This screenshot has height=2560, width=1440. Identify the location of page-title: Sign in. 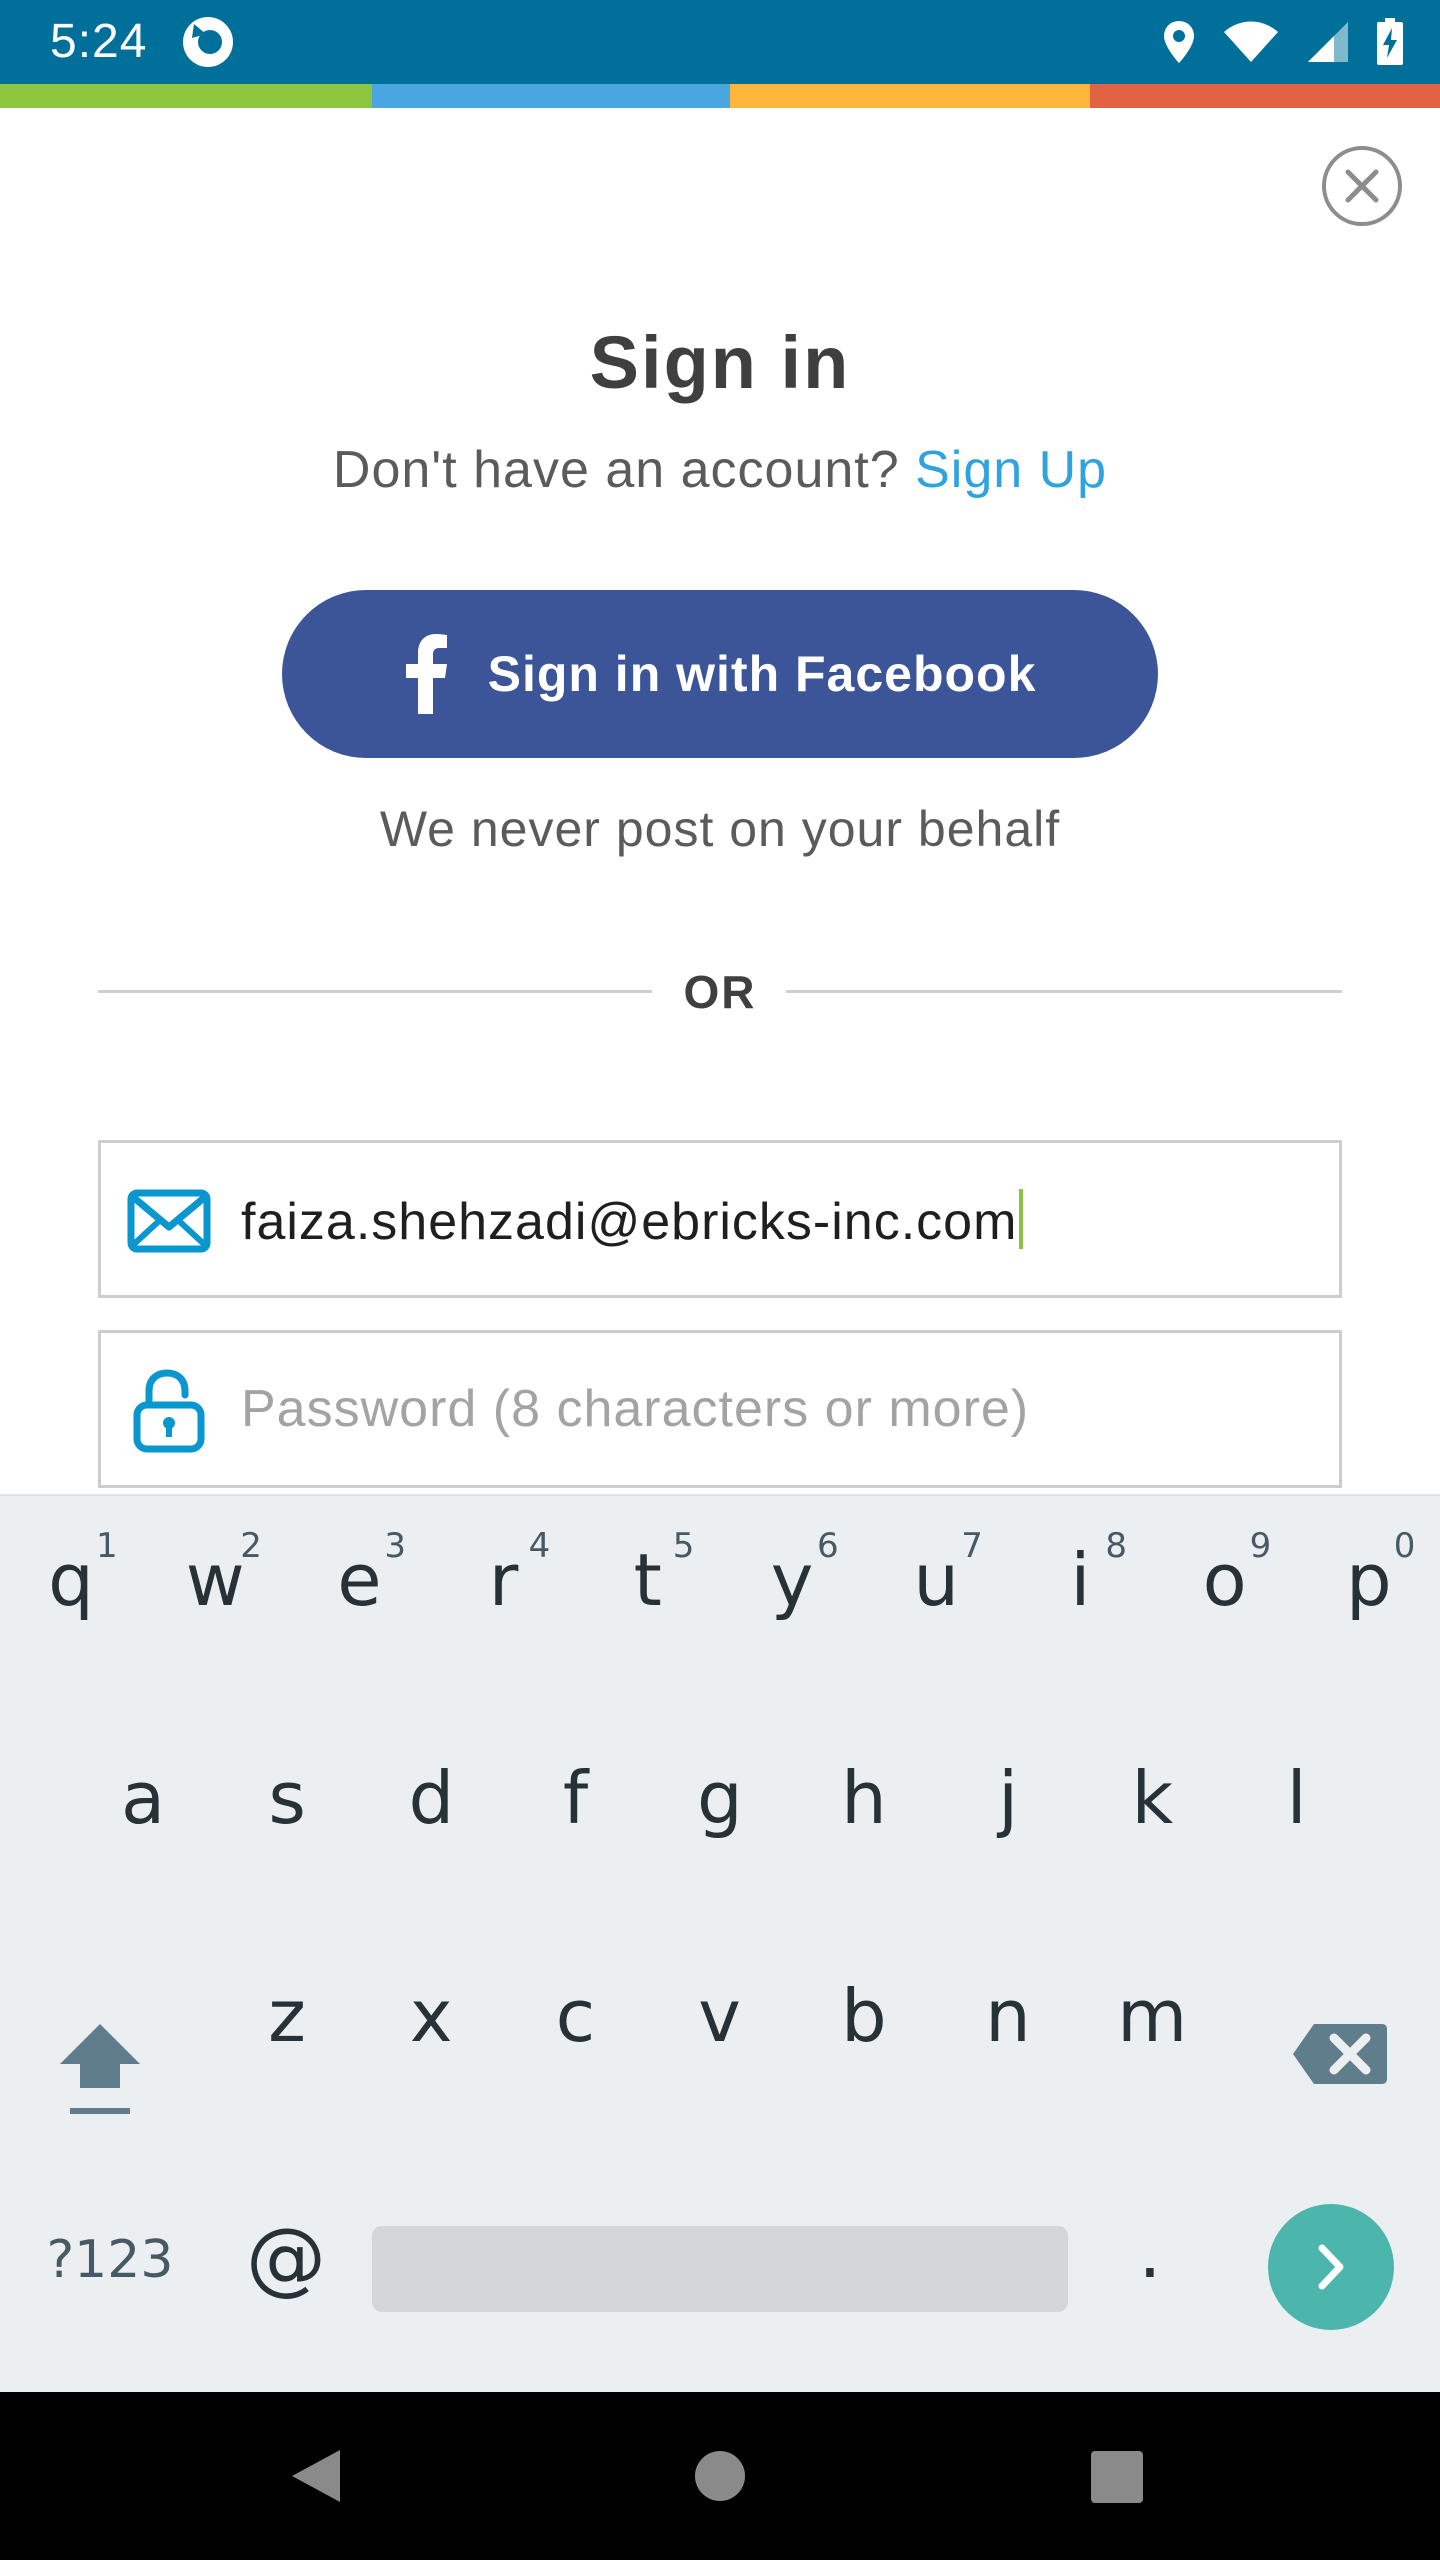
(720, 362).